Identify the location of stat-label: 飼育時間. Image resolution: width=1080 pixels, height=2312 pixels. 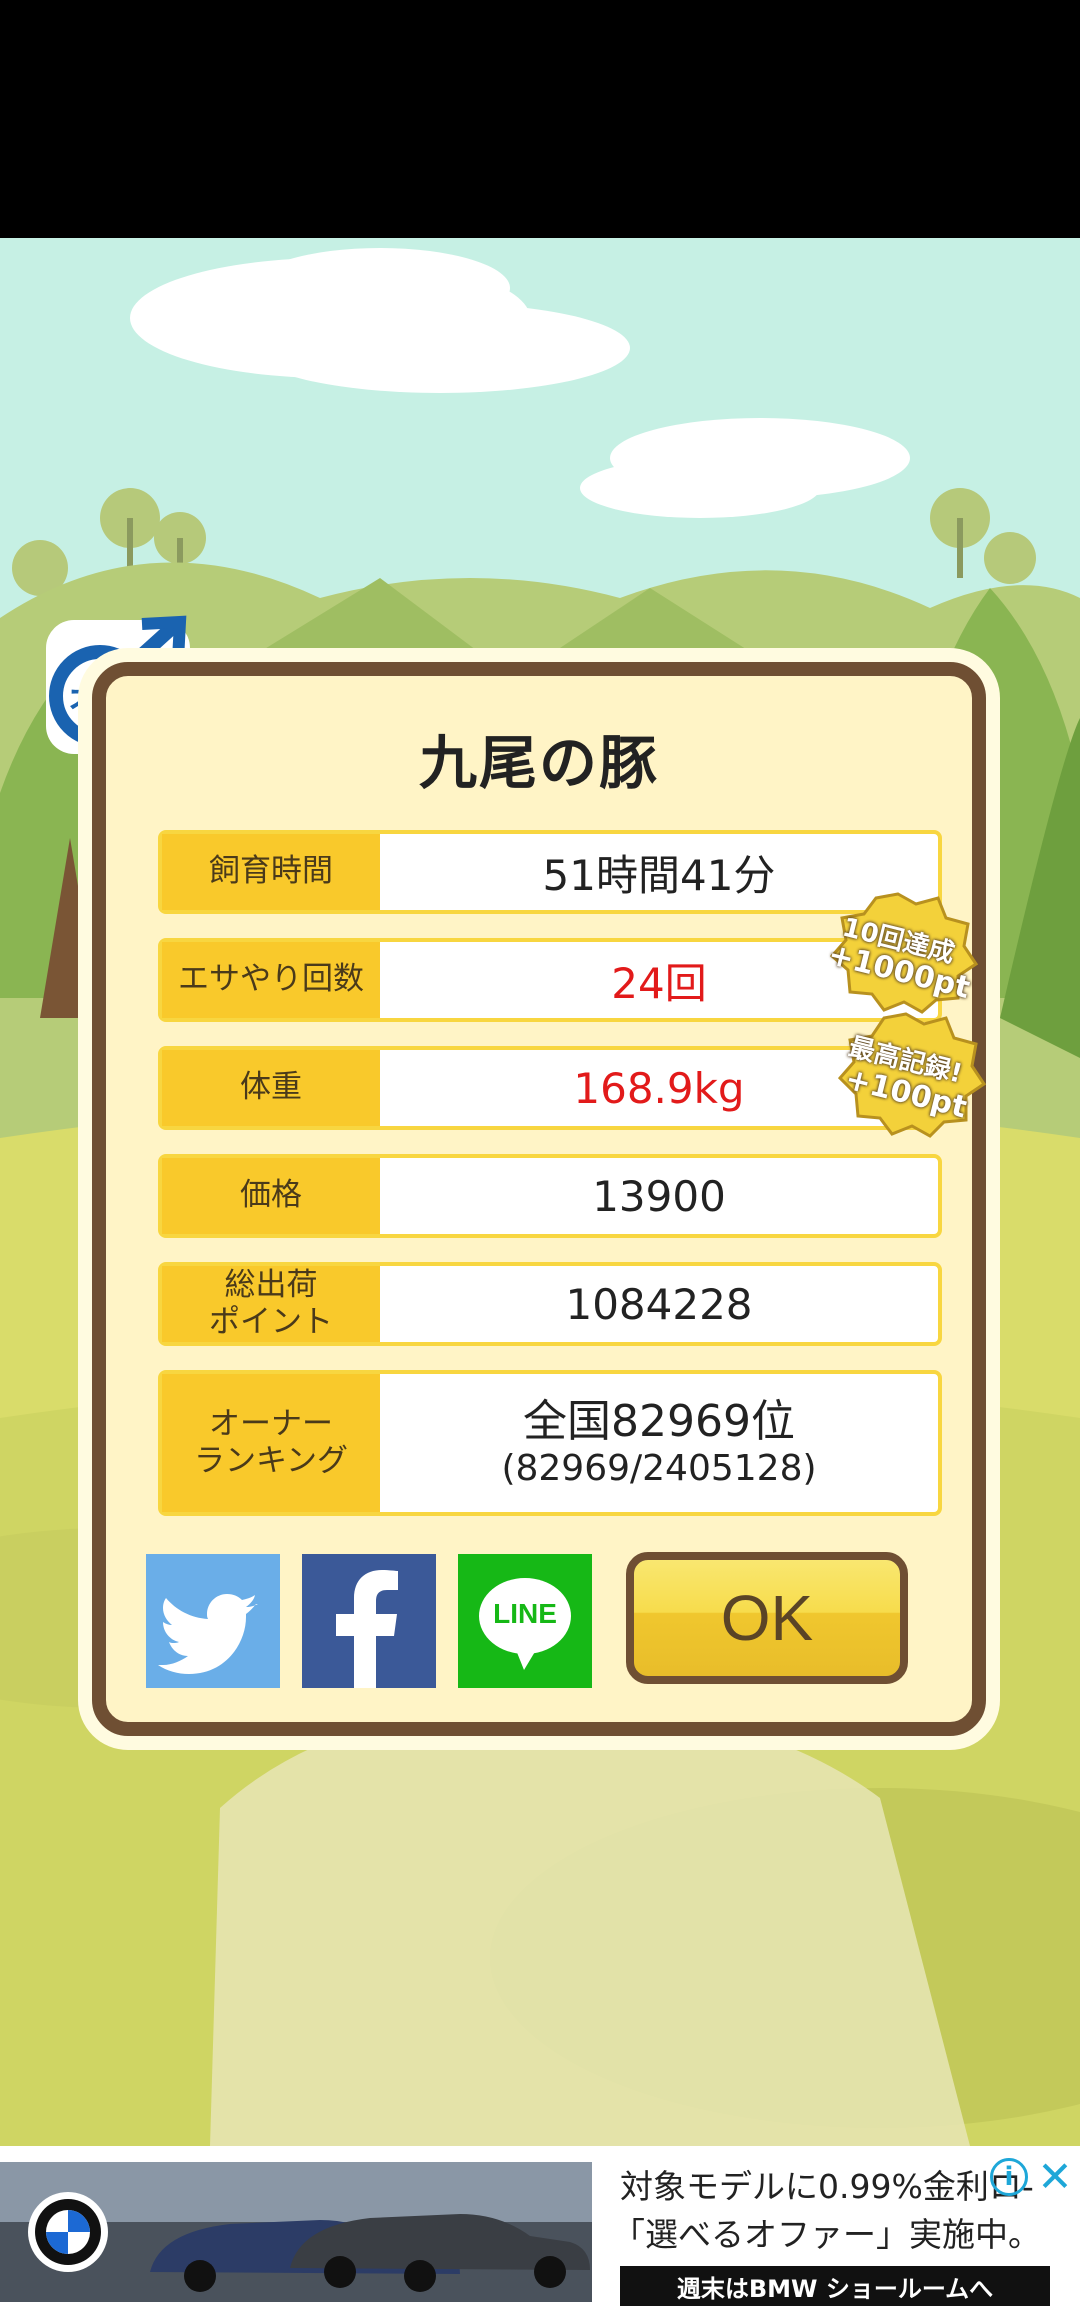
(271, 872).